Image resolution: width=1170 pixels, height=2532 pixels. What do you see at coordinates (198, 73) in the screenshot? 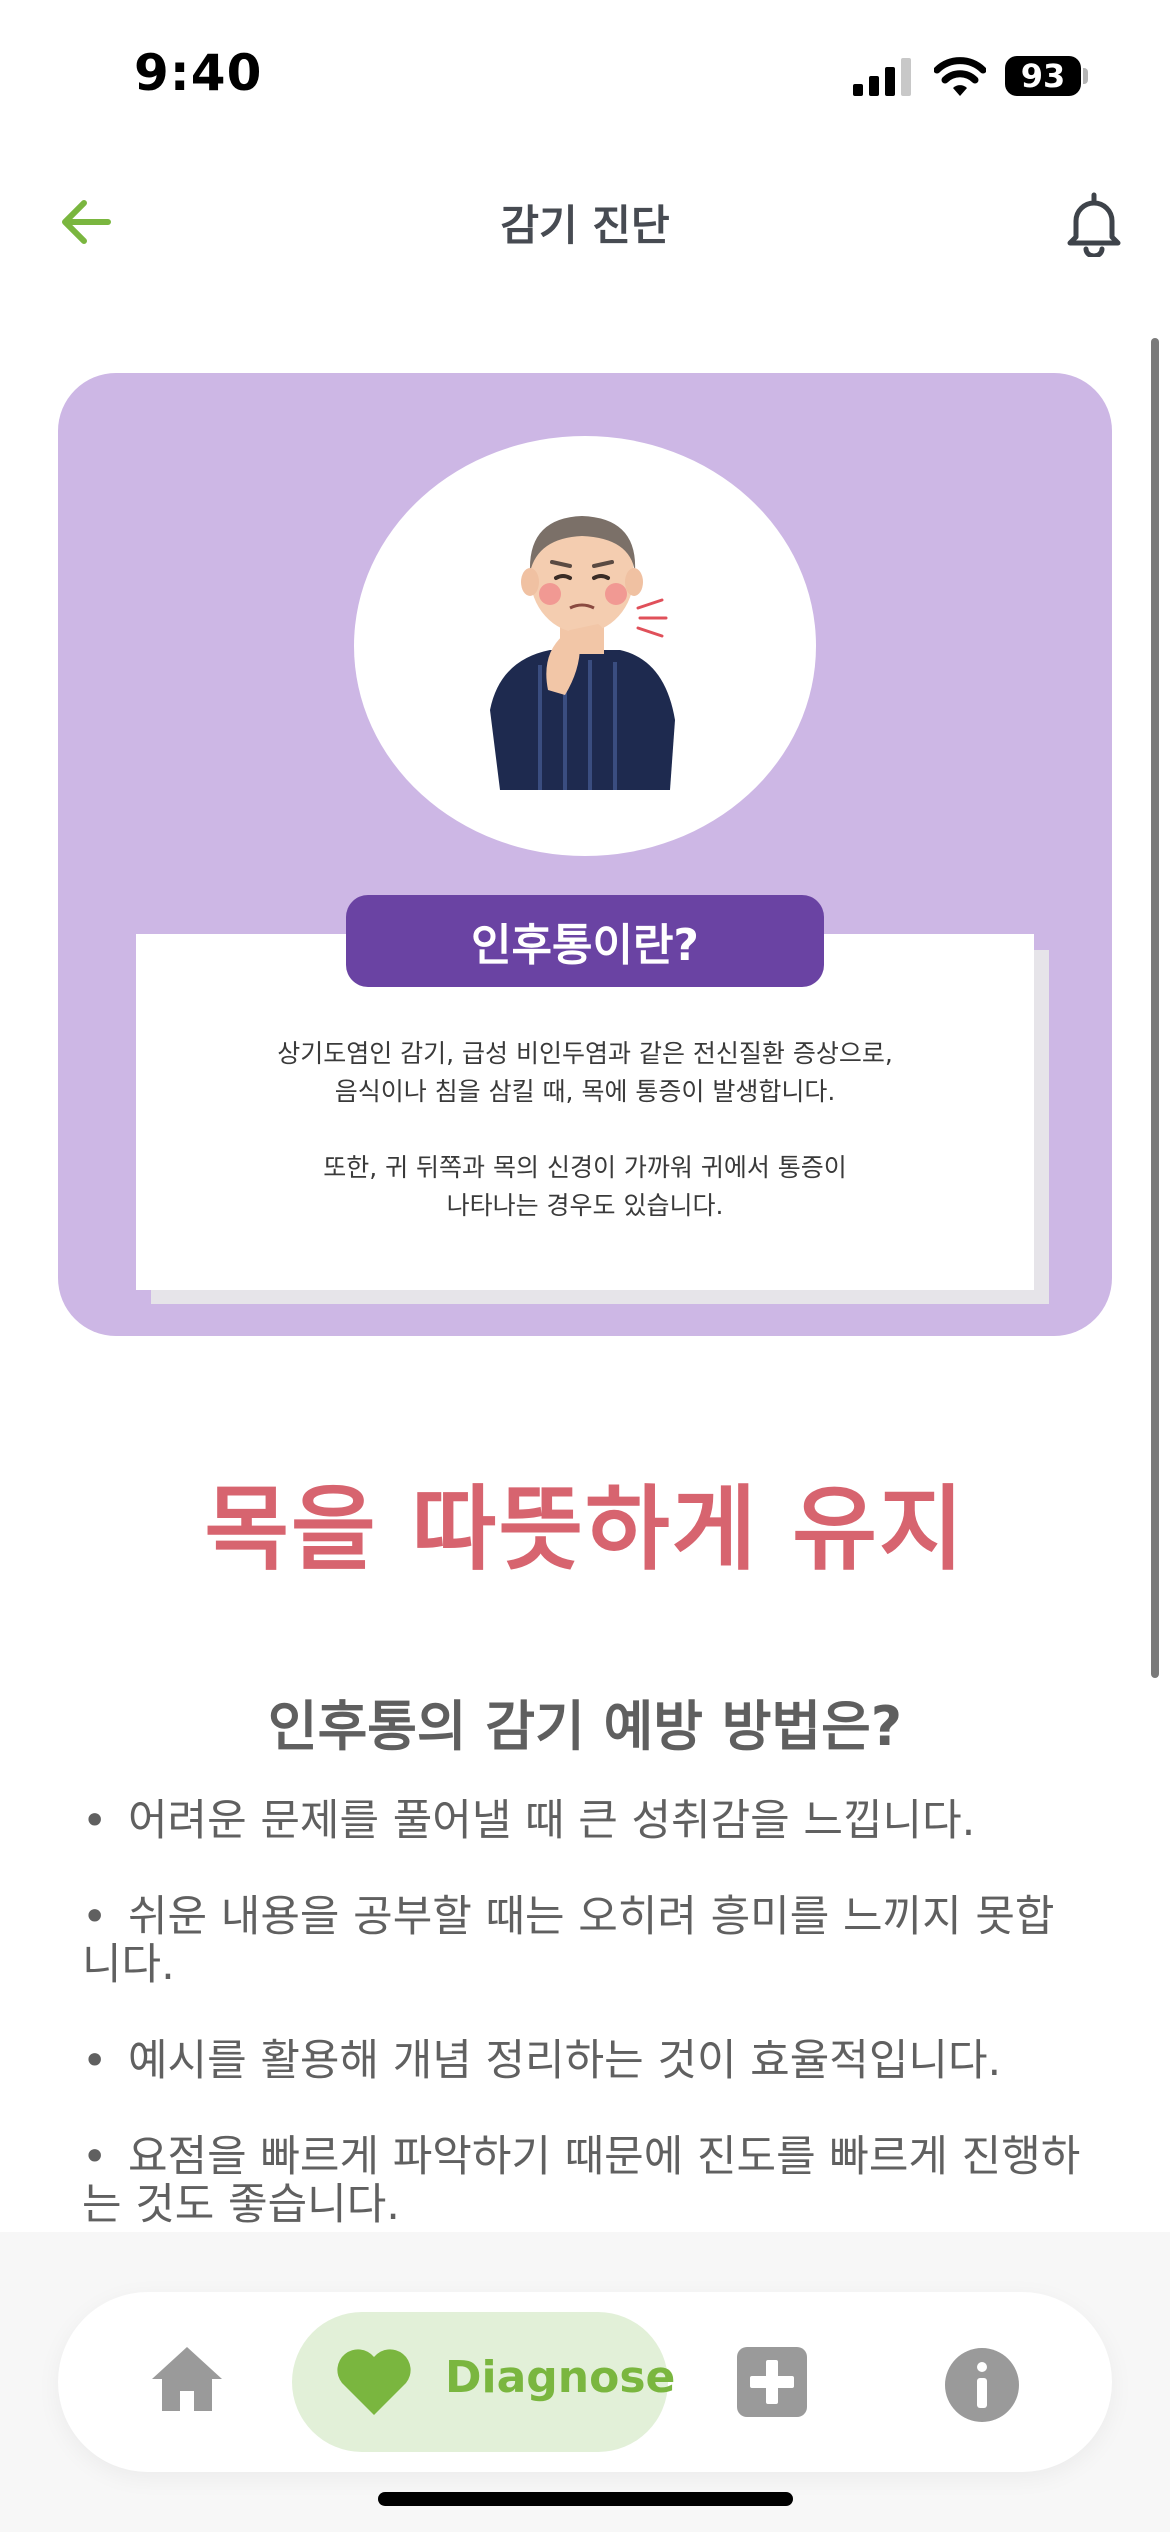
I see `status-time: 9:40` at bounding box center [198, 73].